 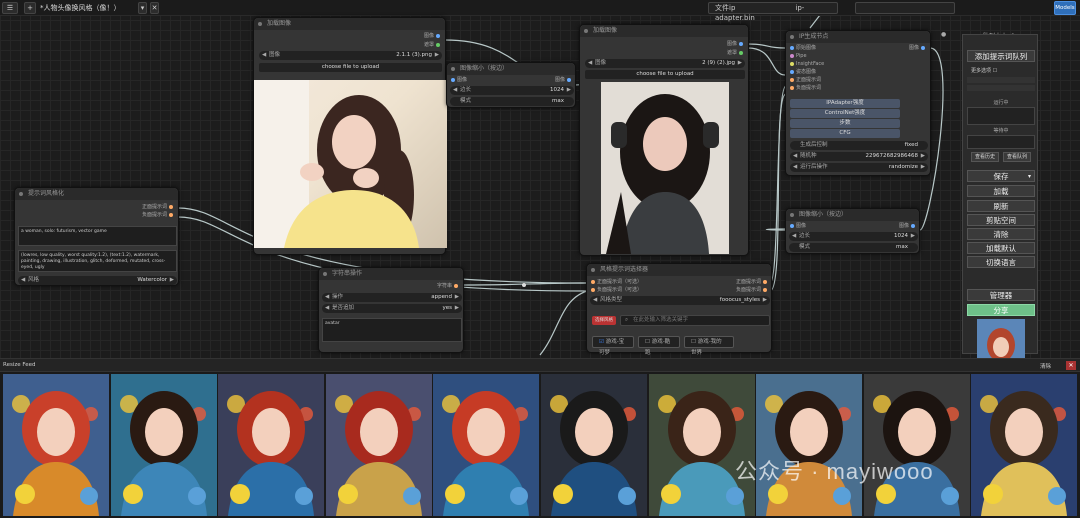 I want to click on image-select: ◀ 图像 2 (9) (2).jpg ▶, so click(x=665, y=63).